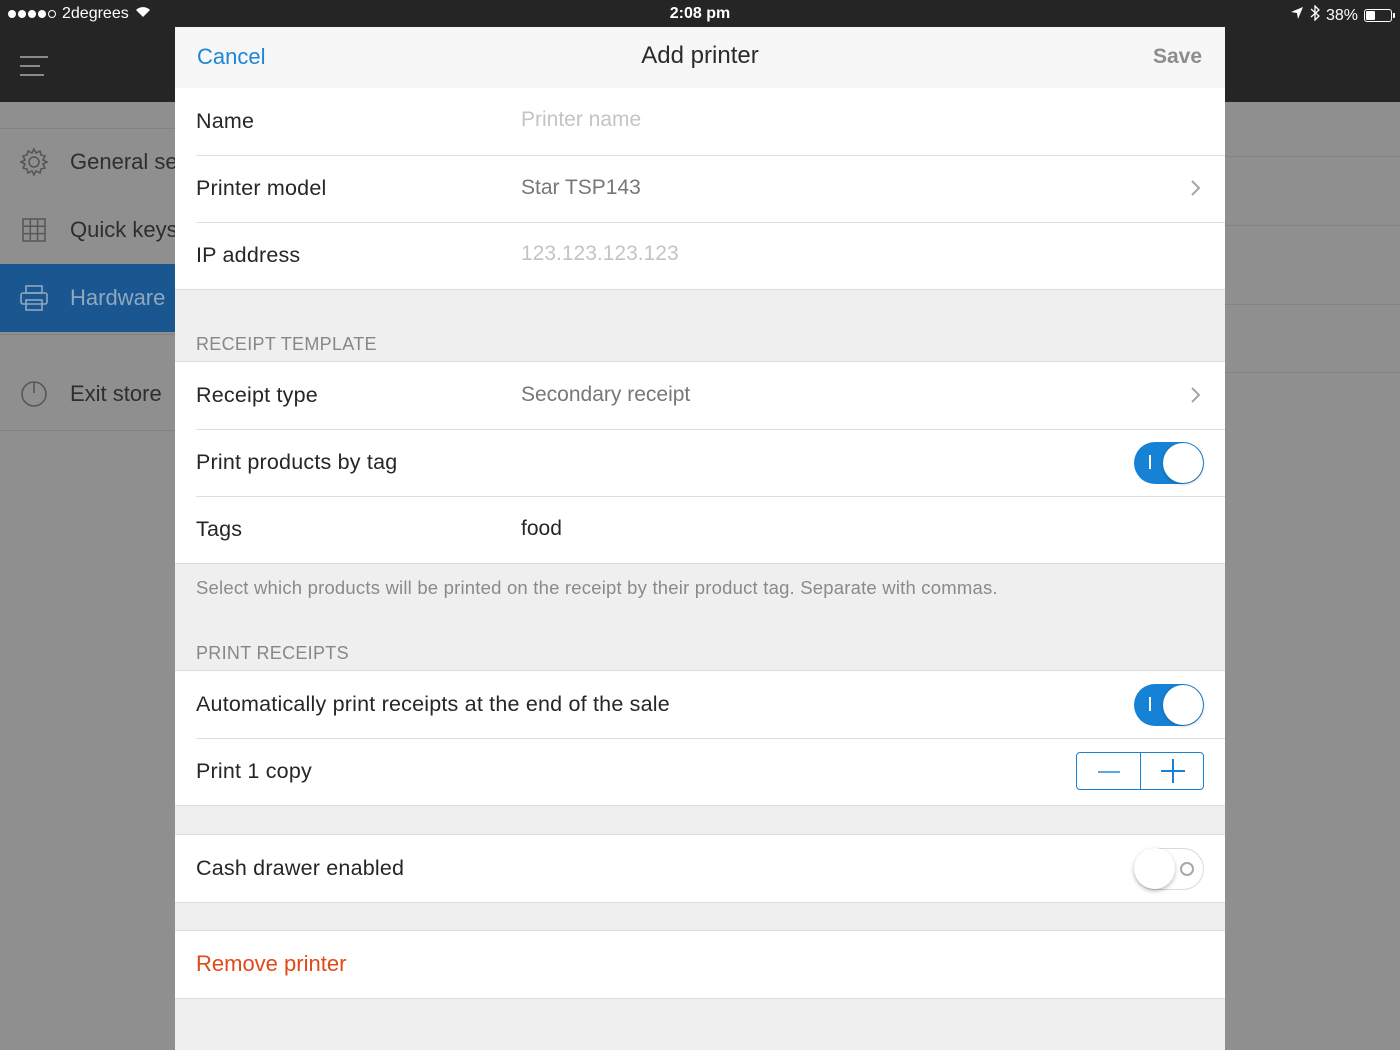 The image size is (1400, 1050). What do you see at coordinates (34, 394) in the screenshot?
I see `power-icon` at bounding box center [34, 394].